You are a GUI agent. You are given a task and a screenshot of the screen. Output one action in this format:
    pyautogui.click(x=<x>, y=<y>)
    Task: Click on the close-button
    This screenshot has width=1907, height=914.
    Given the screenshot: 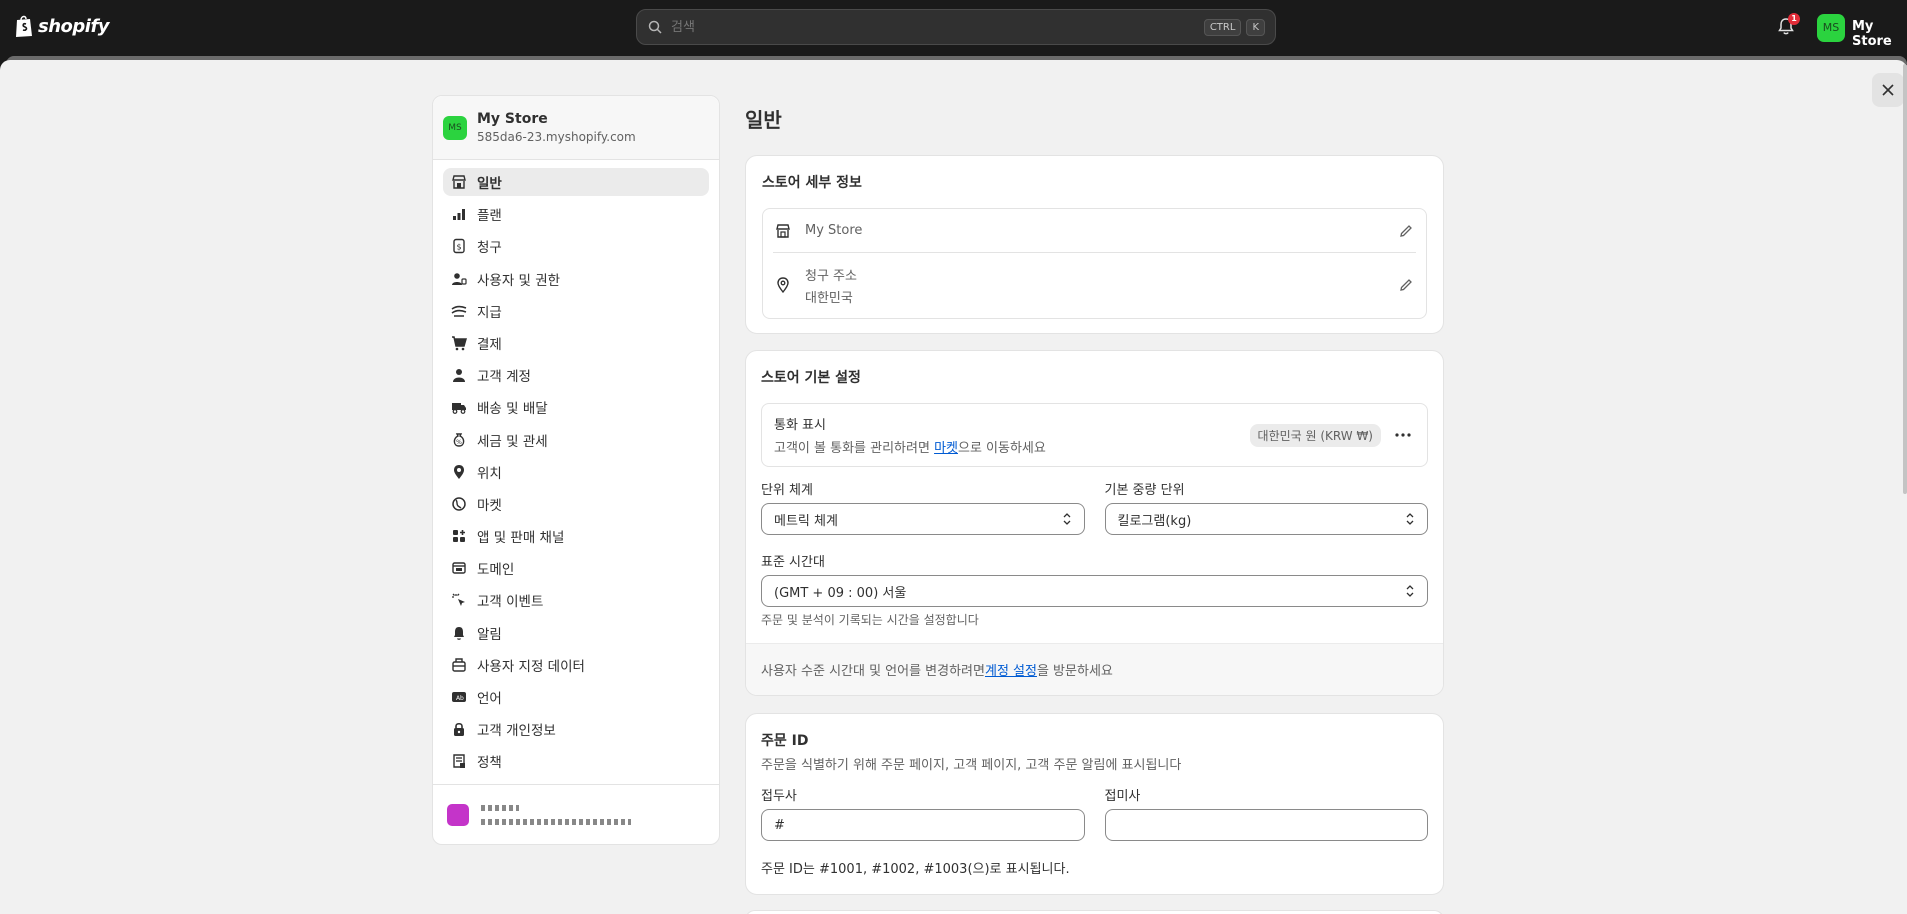 What is the action you would take?
    pyautogui.click(x=1888, y=90)
    